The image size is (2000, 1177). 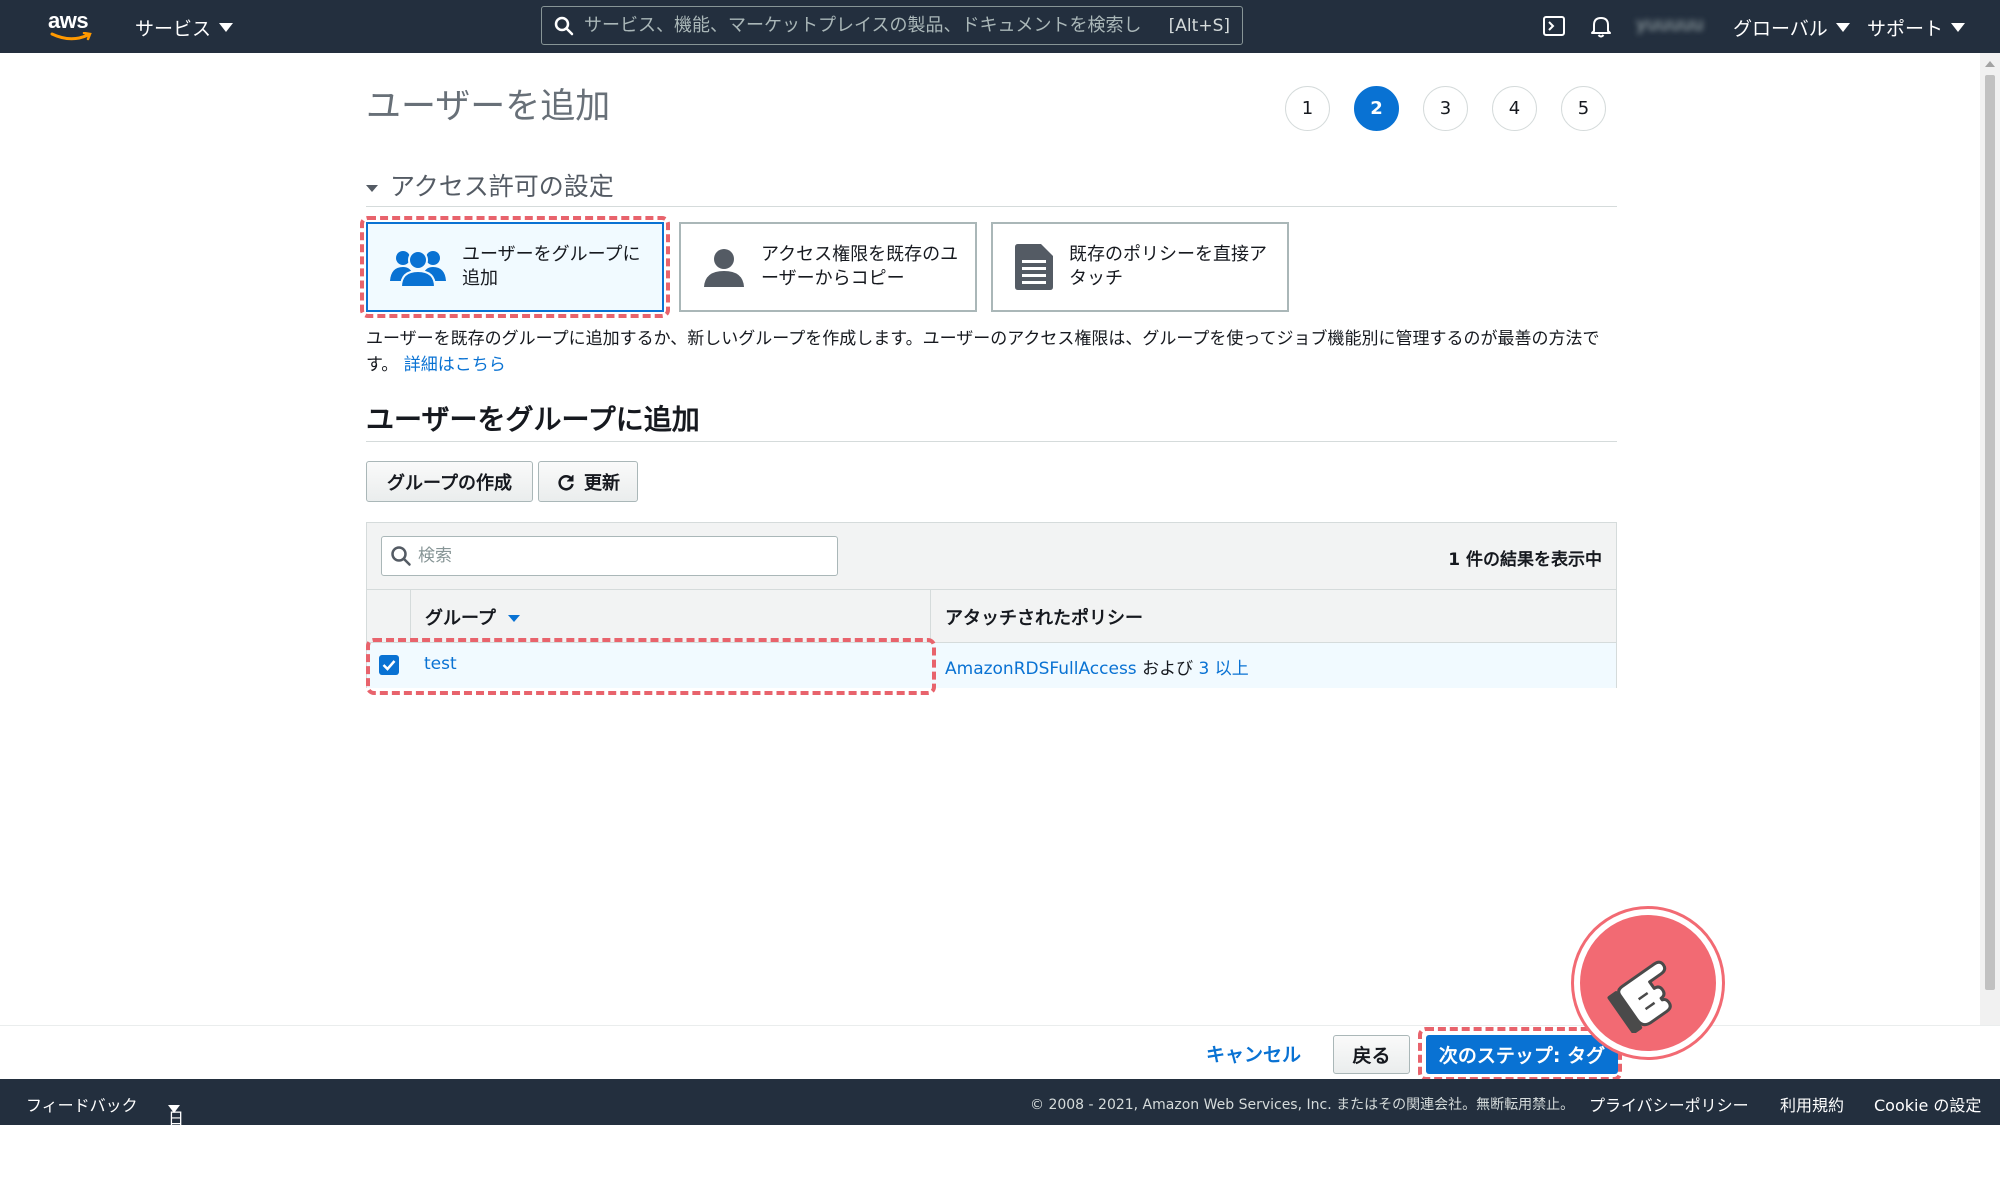 I want to click on top-nav: aws サービス [Alt+S] yuuuuu グローバル サポート, so click(x=1000, y=26).